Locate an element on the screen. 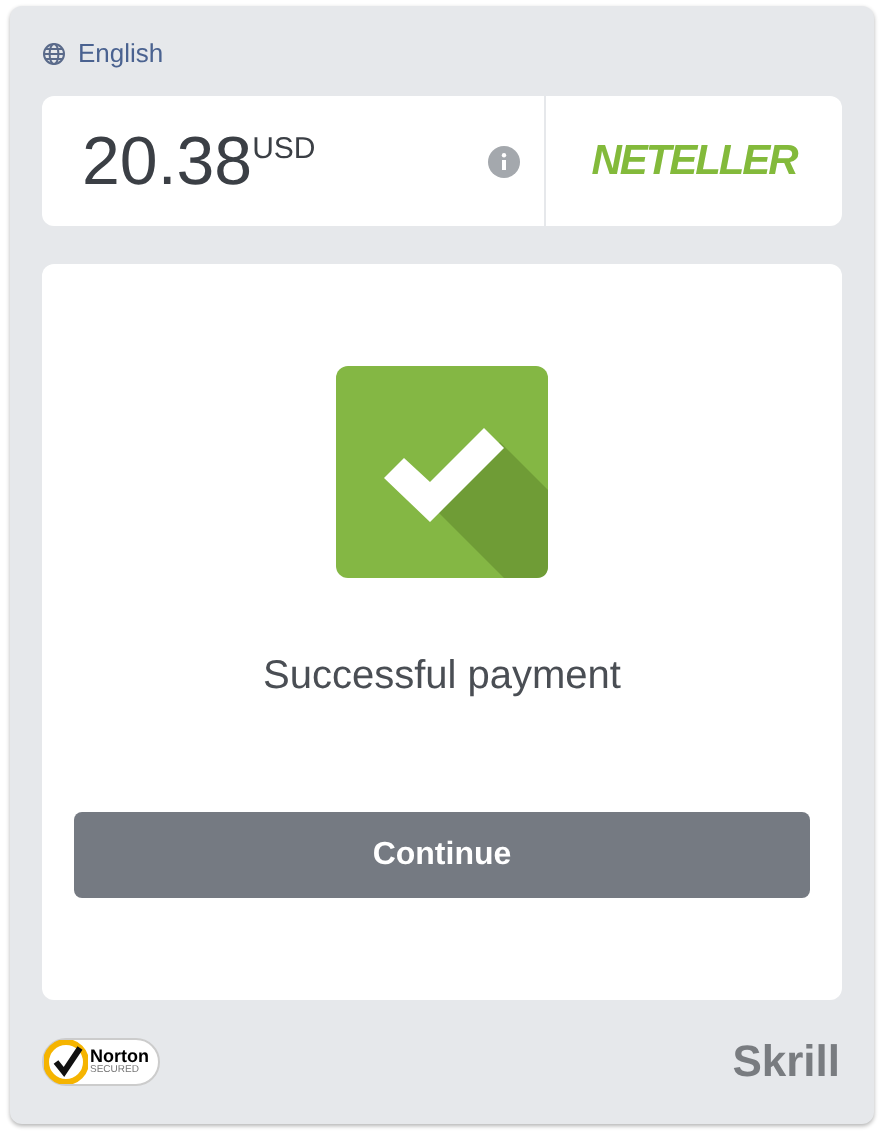 The image size is (888, 1132). globe-icon is located at coordinates (54, 54).